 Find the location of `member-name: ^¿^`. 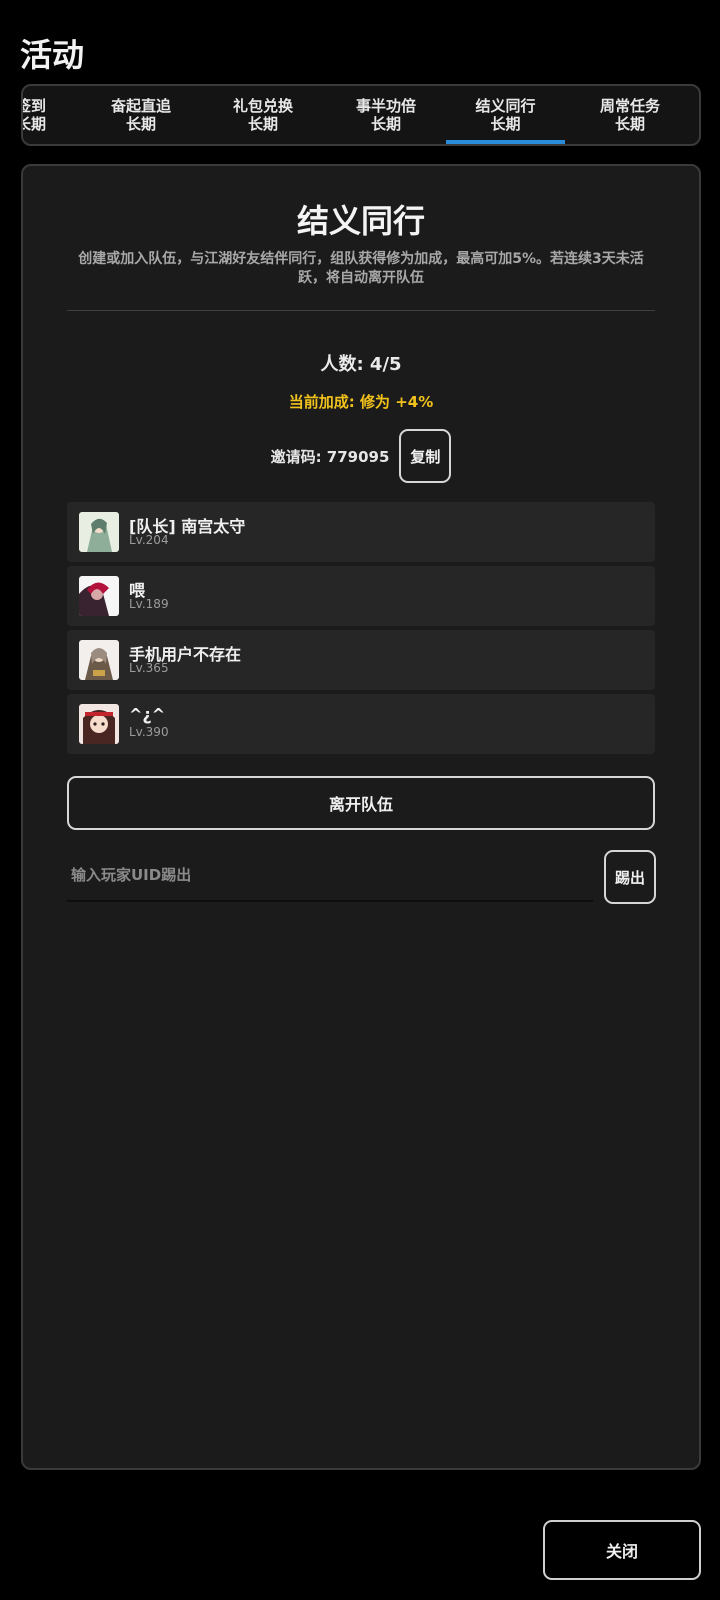

member-name: ^¿^ is located at coordinates (147, 714).